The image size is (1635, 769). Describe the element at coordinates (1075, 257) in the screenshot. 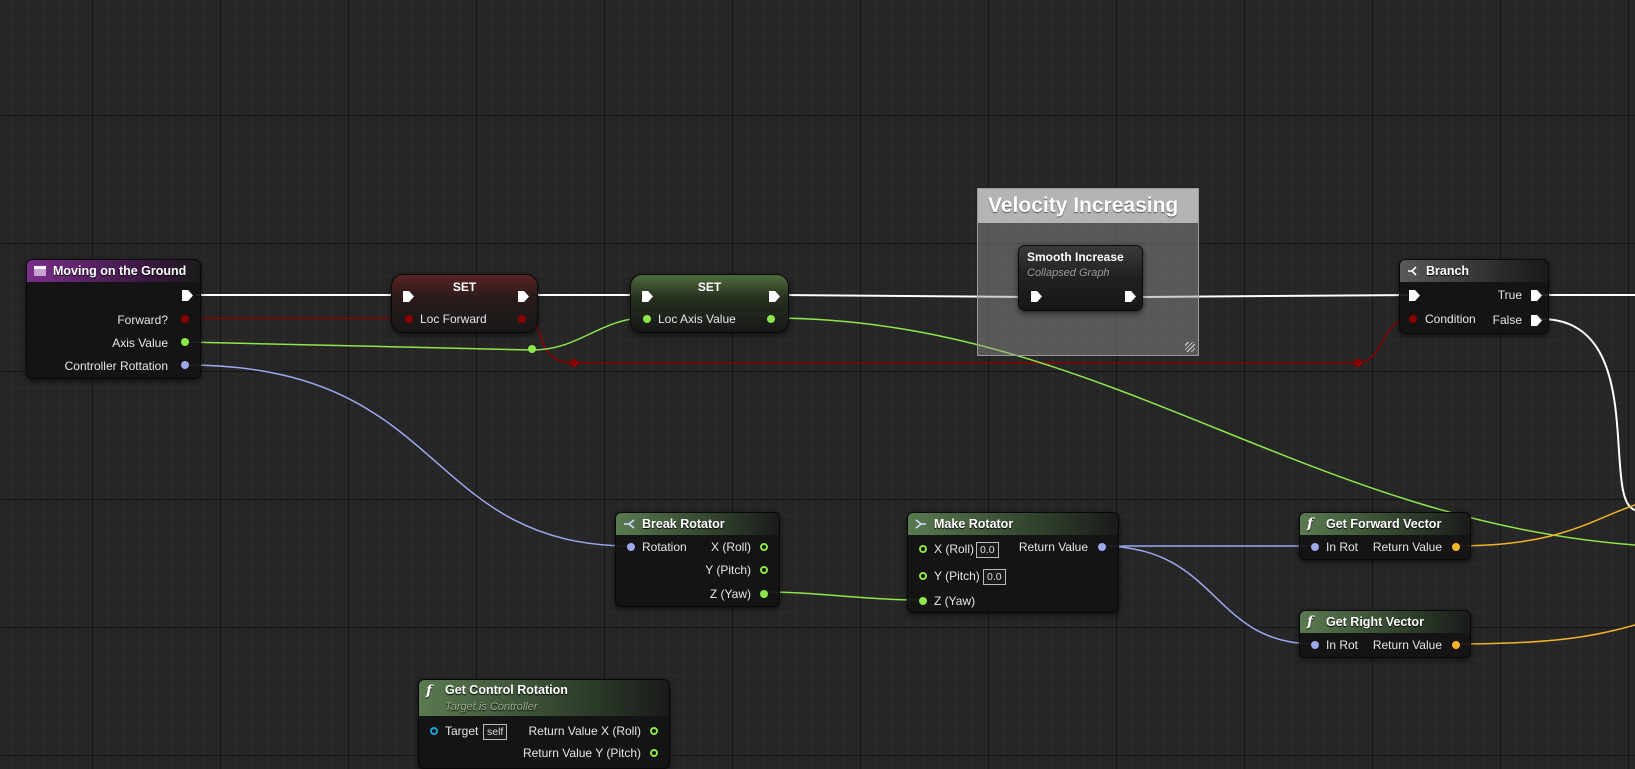

I see `node-title: Smooth Increase` at that location.